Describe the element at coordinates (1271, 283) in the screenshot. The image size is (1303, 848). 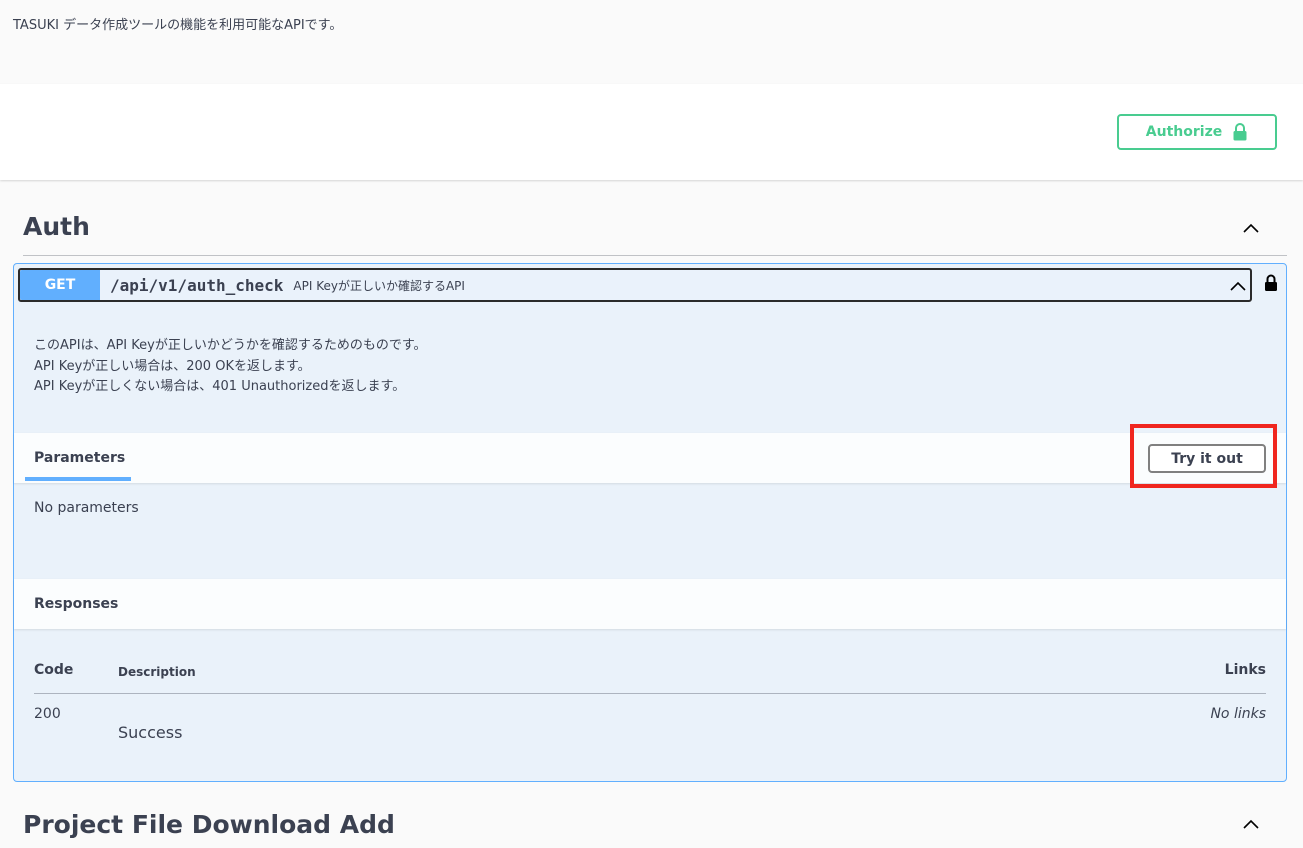
I see `lock-icon` at that location.